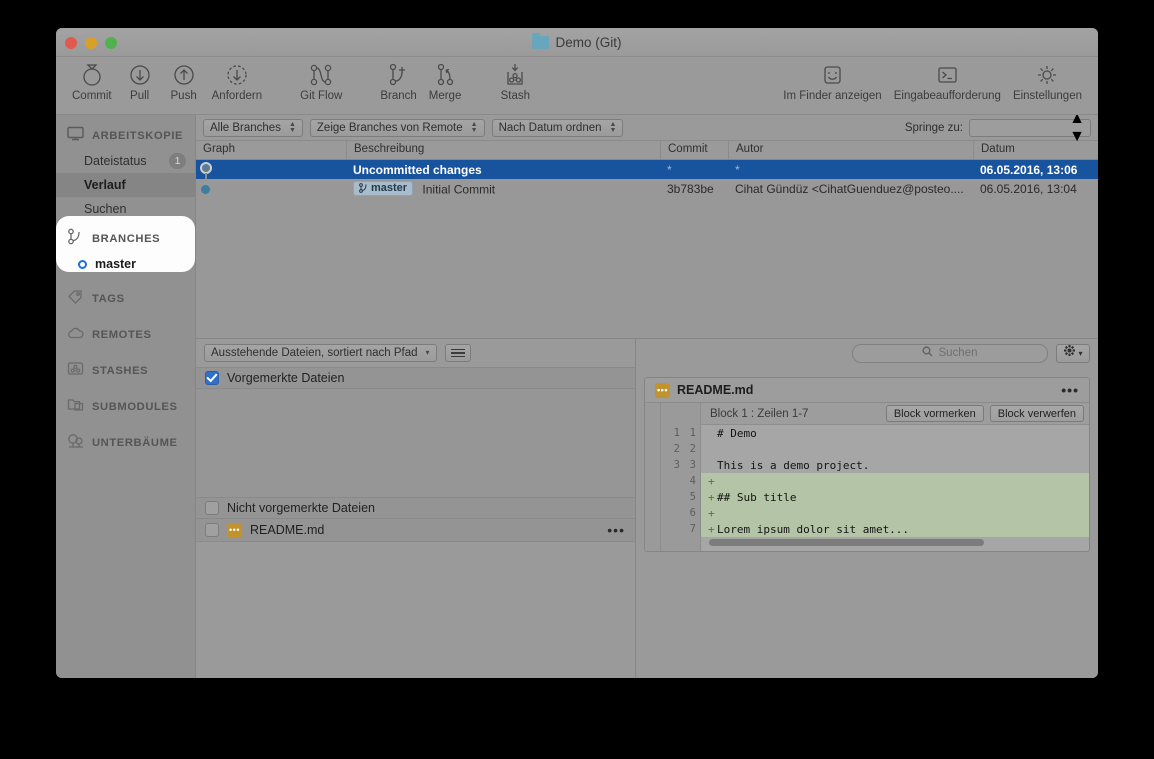 Image resolution: width=1154 pixels, height=759 pixels. What do you see at coordinates (125, 209) in the screenshot?
I see `sidebar-item-suchen: Suchen` at bounding box center [125, 209].